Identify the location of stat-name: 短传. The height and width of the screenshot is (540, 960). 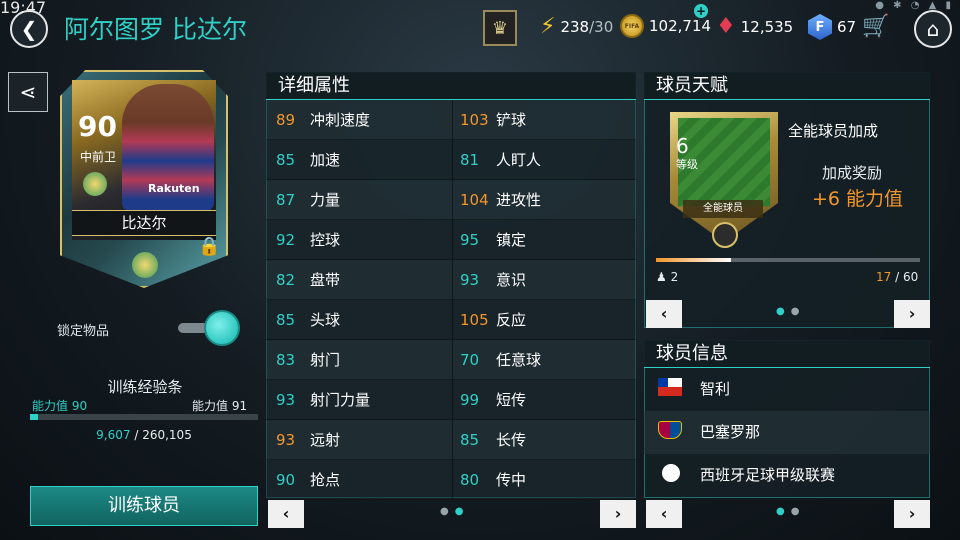
(511, 400).